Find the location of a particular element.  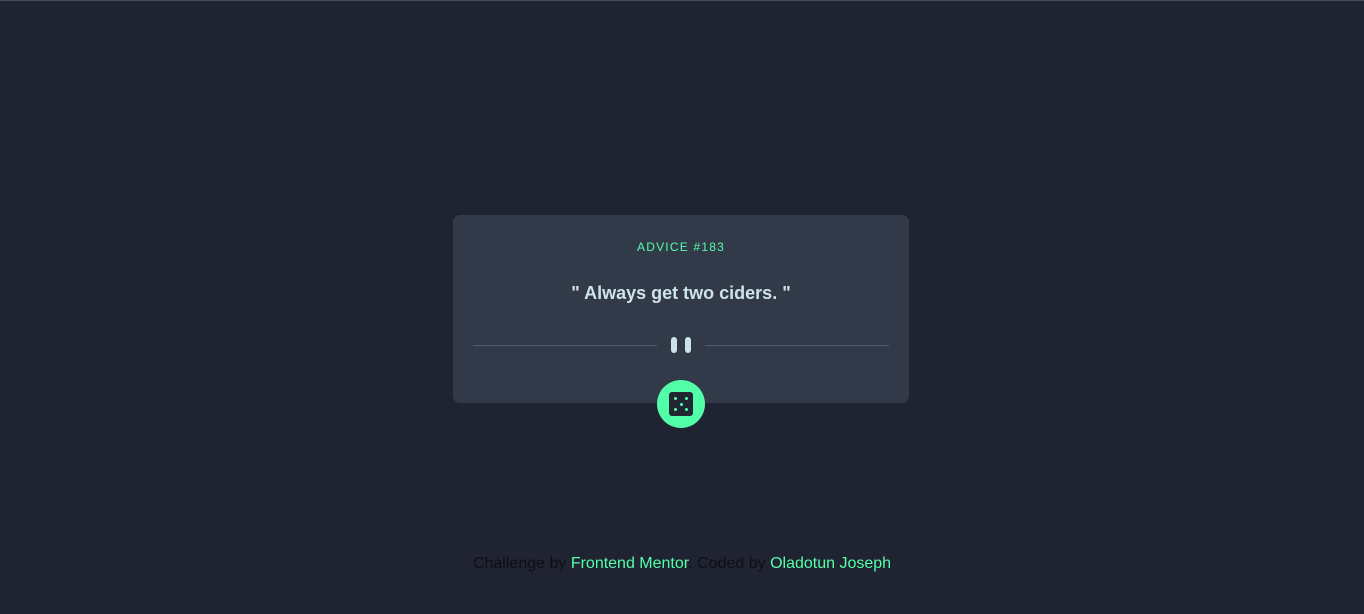

frontend-mentor-link: Frontend Mentor is located at coordinates (629, 563).